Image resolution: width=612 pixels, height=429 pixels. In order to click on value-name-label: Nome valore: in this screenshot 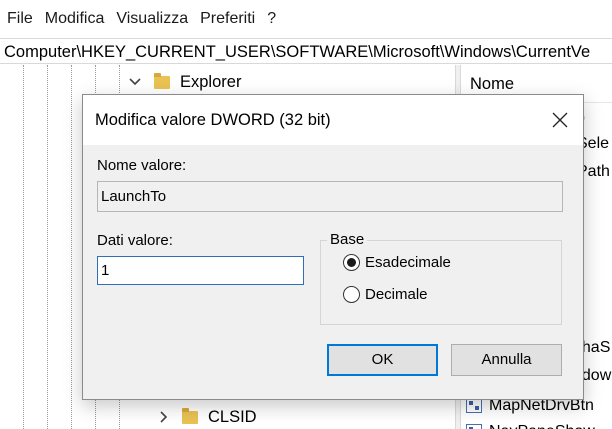, I will do `click(142, 165)`.